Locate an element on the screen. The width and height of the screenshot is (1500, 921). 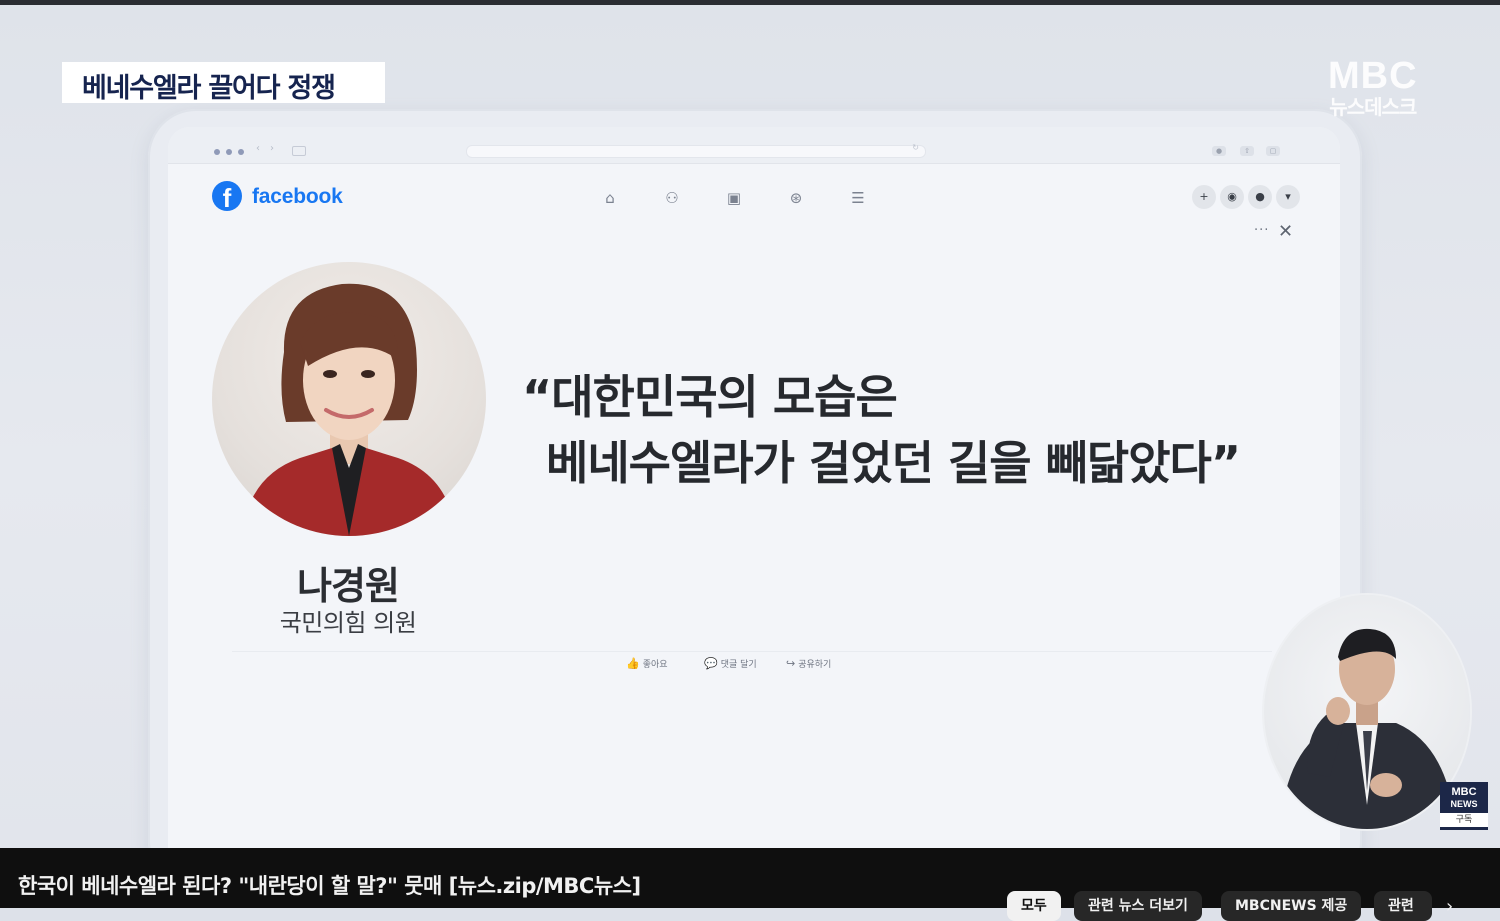
profile-photo is located at coordinates (349, 399).